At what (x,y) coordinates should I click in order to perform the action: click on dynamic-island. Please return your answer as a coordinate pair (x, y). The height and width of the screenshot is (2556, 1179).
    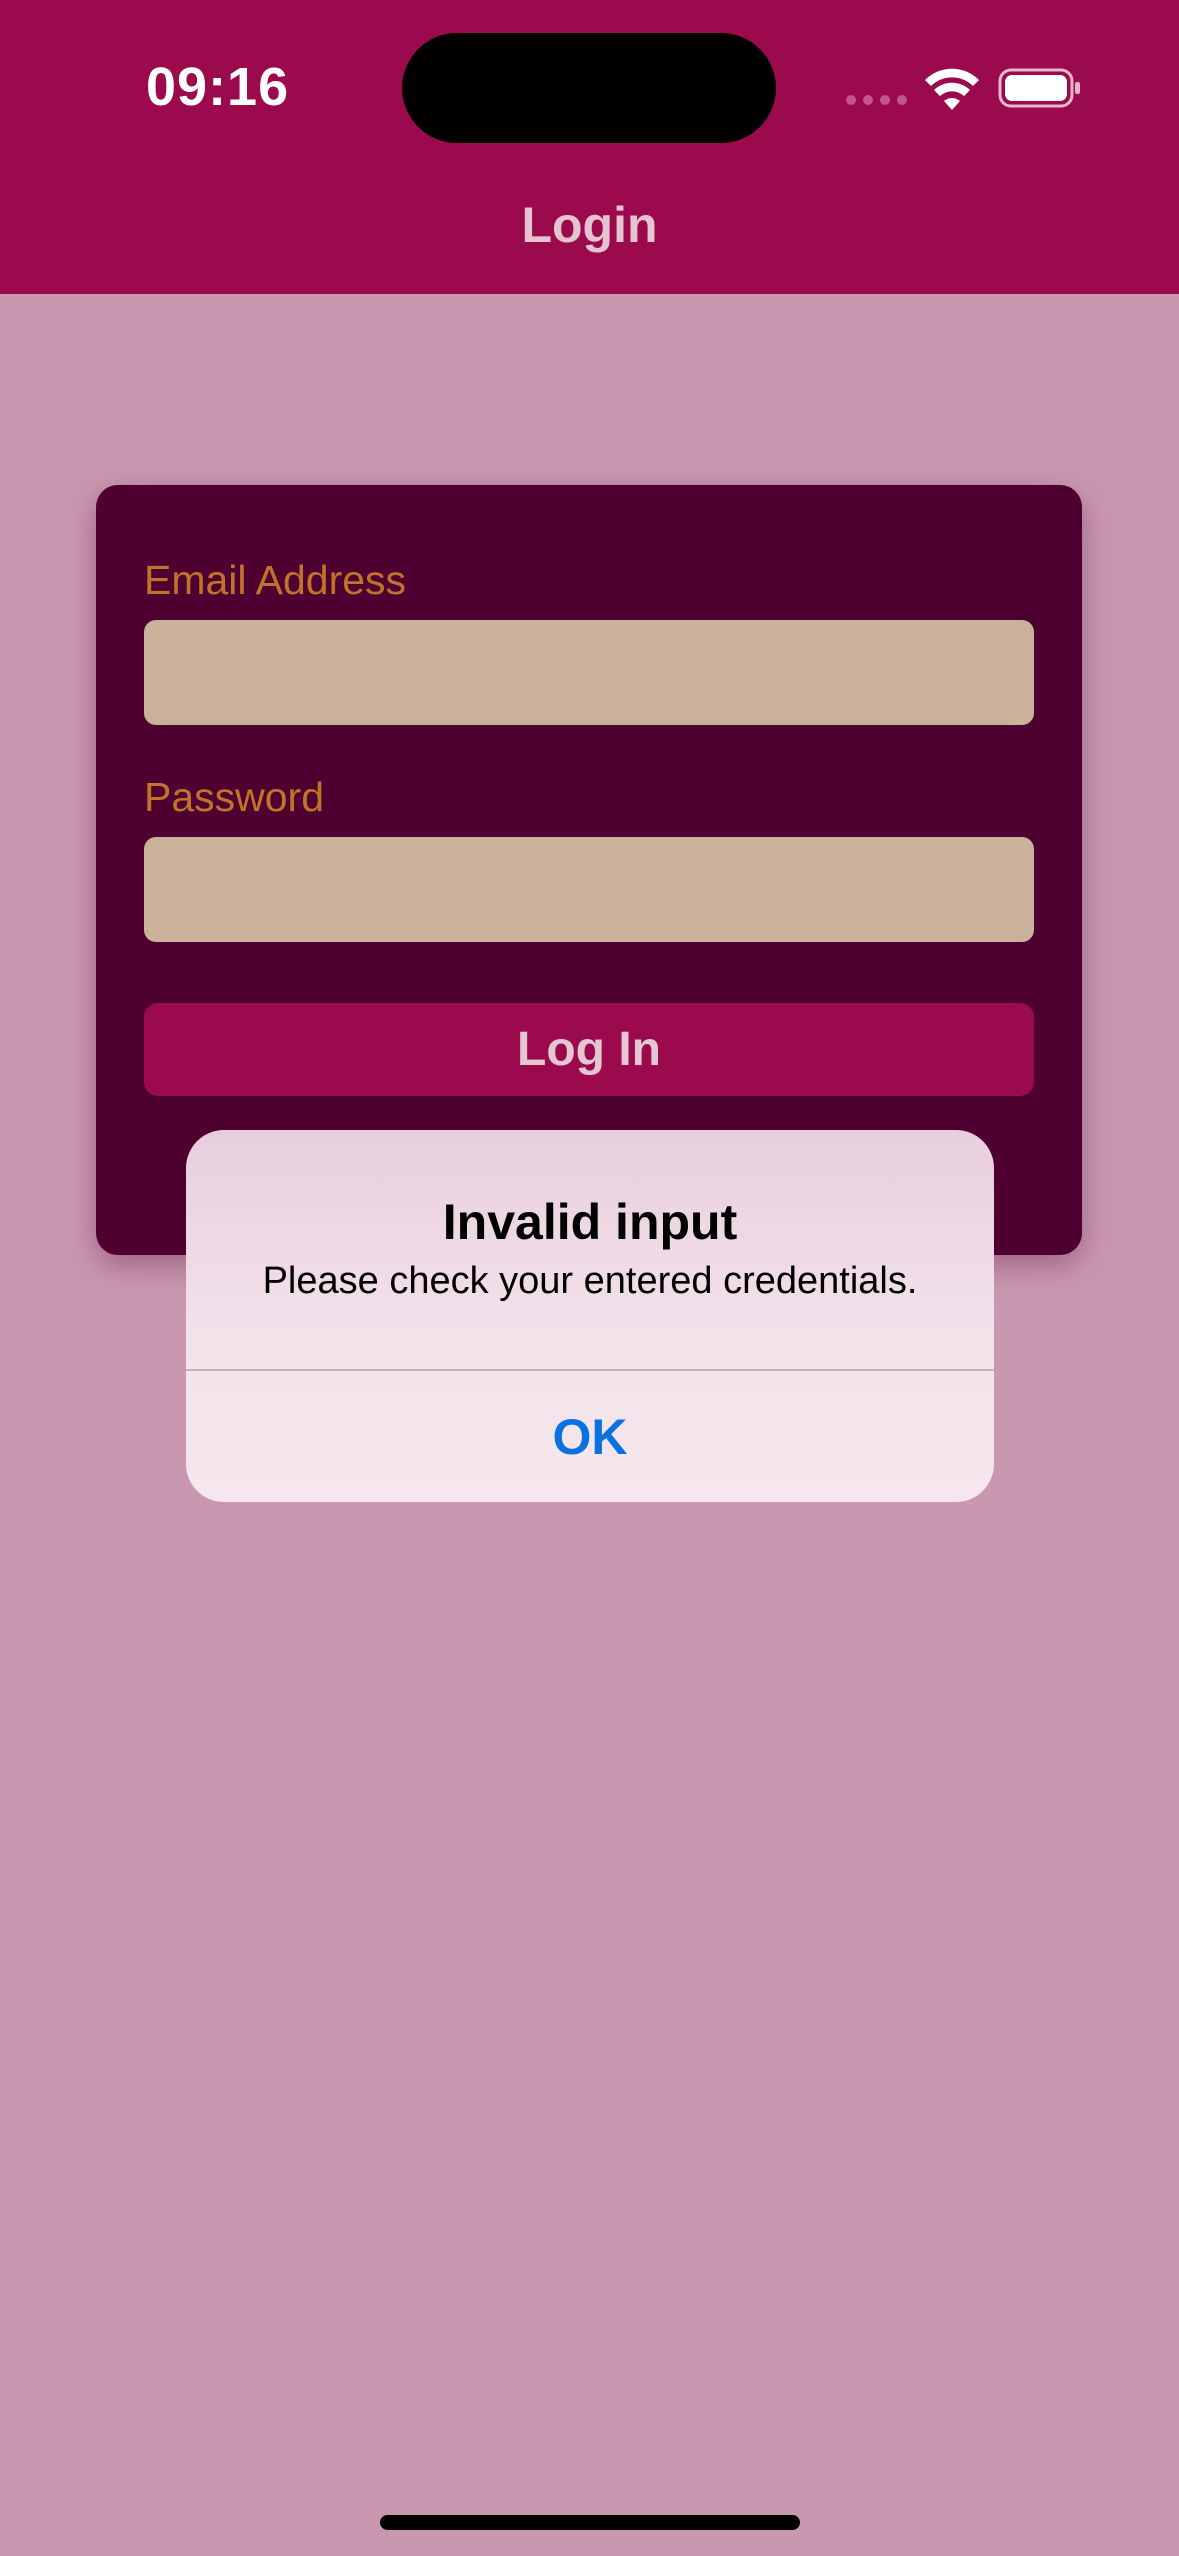
    Looking at the image, I should click on (589, 88).